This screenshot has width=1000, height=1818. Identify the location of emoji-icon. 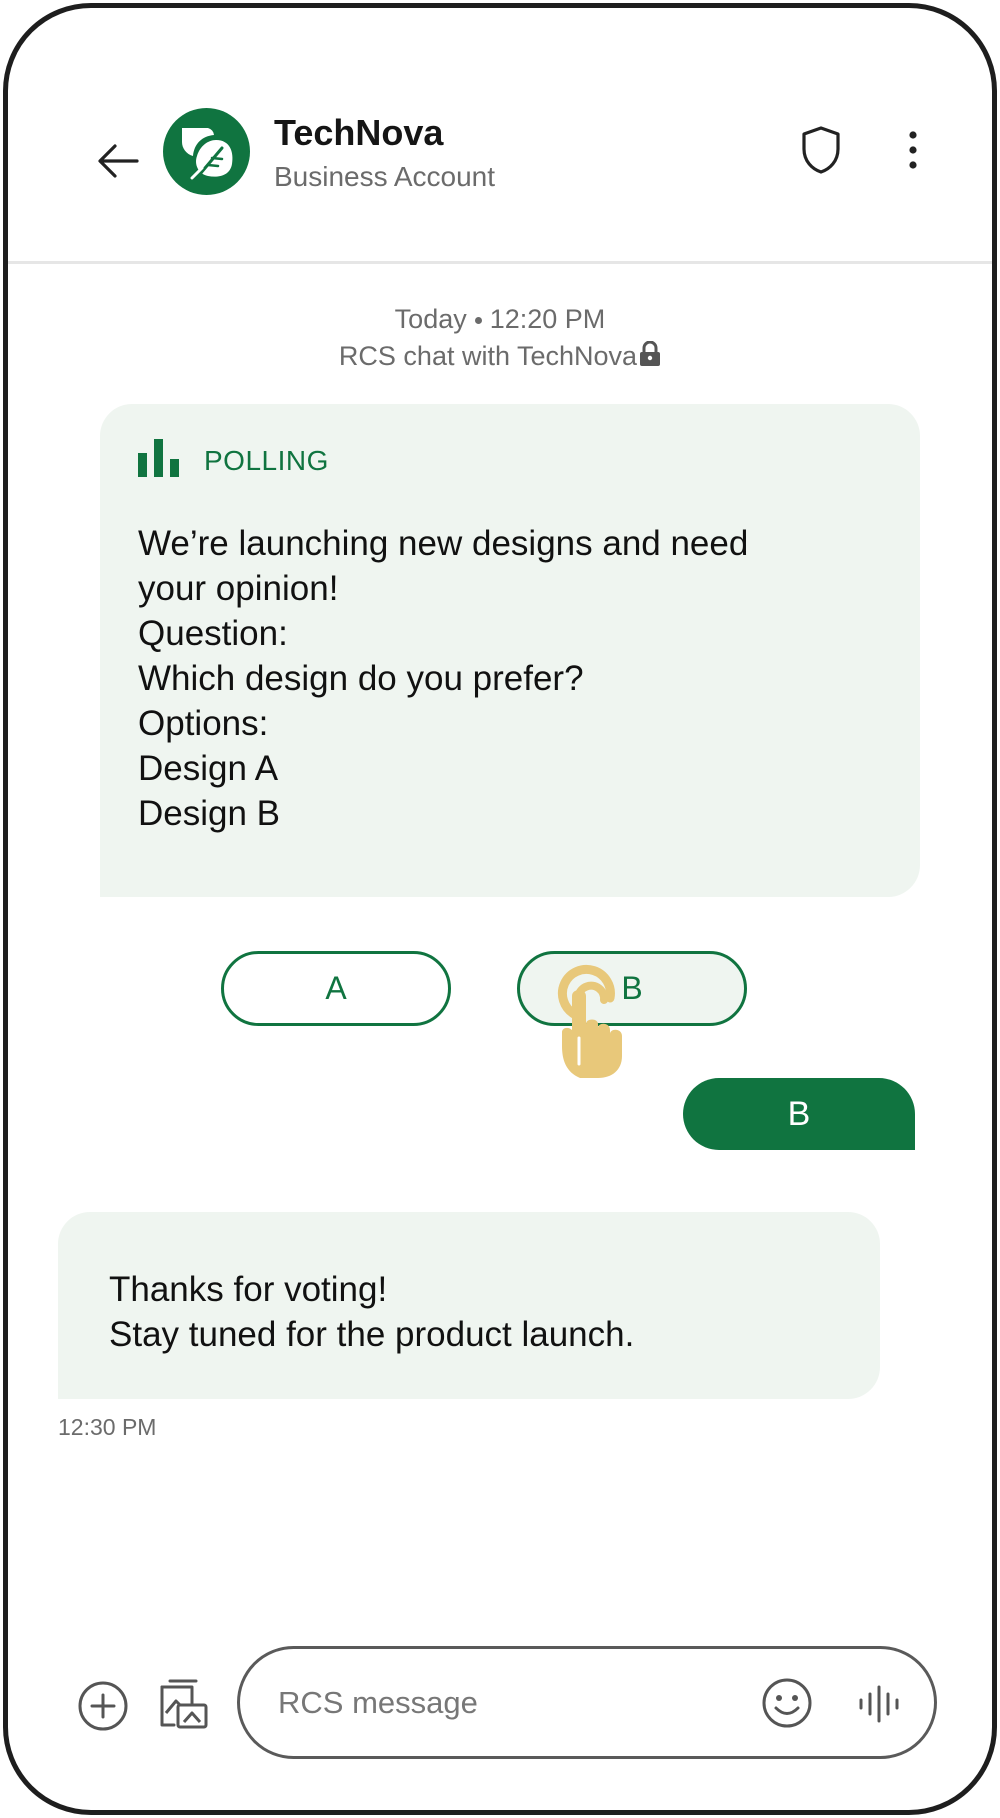
(787, 1705).